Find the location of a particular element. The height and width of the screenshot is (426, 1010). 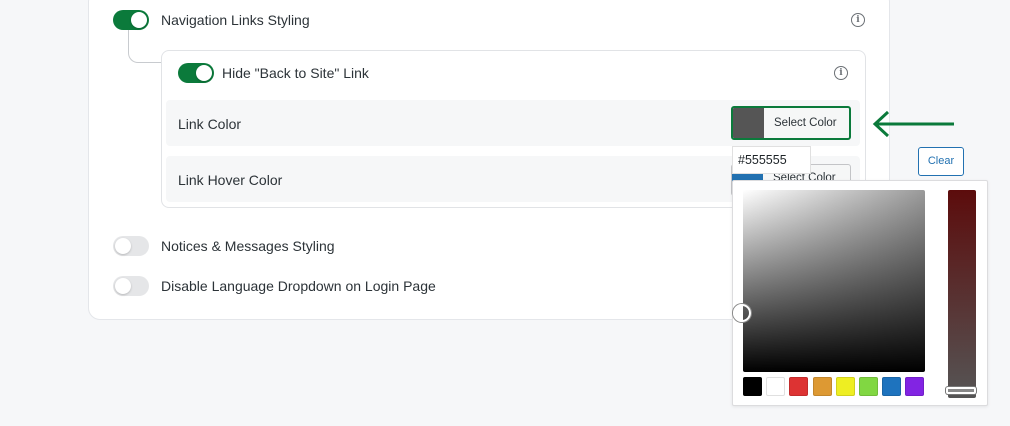

color-picker-popup is located at coordinates (860, 293).